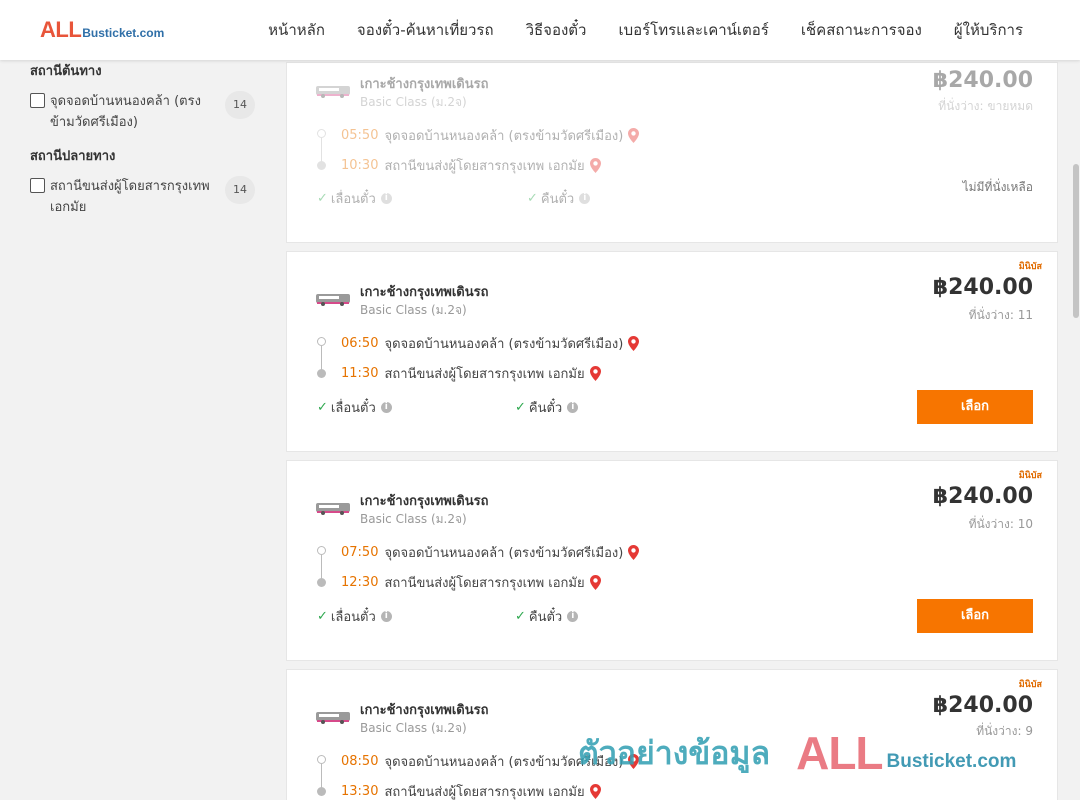 The width and height of the screenshot is (1080, 800). I want to click on departure-time: 07:50, so click(360, 552).